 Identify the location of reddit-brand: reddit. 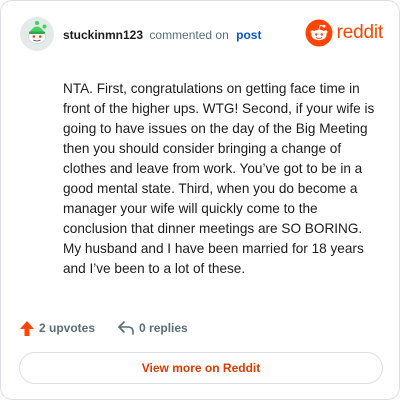
(344, 33).